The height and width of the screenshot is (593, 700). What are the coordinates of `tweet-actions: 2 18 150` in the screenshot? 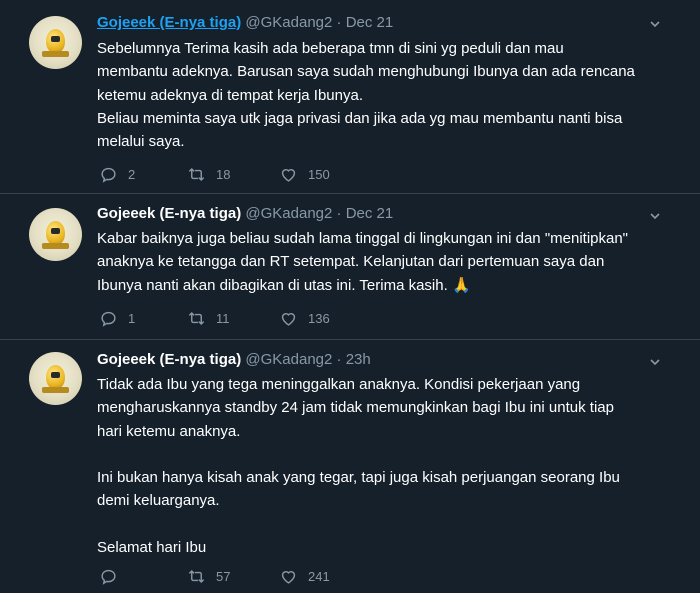 It's located at (247, 174).